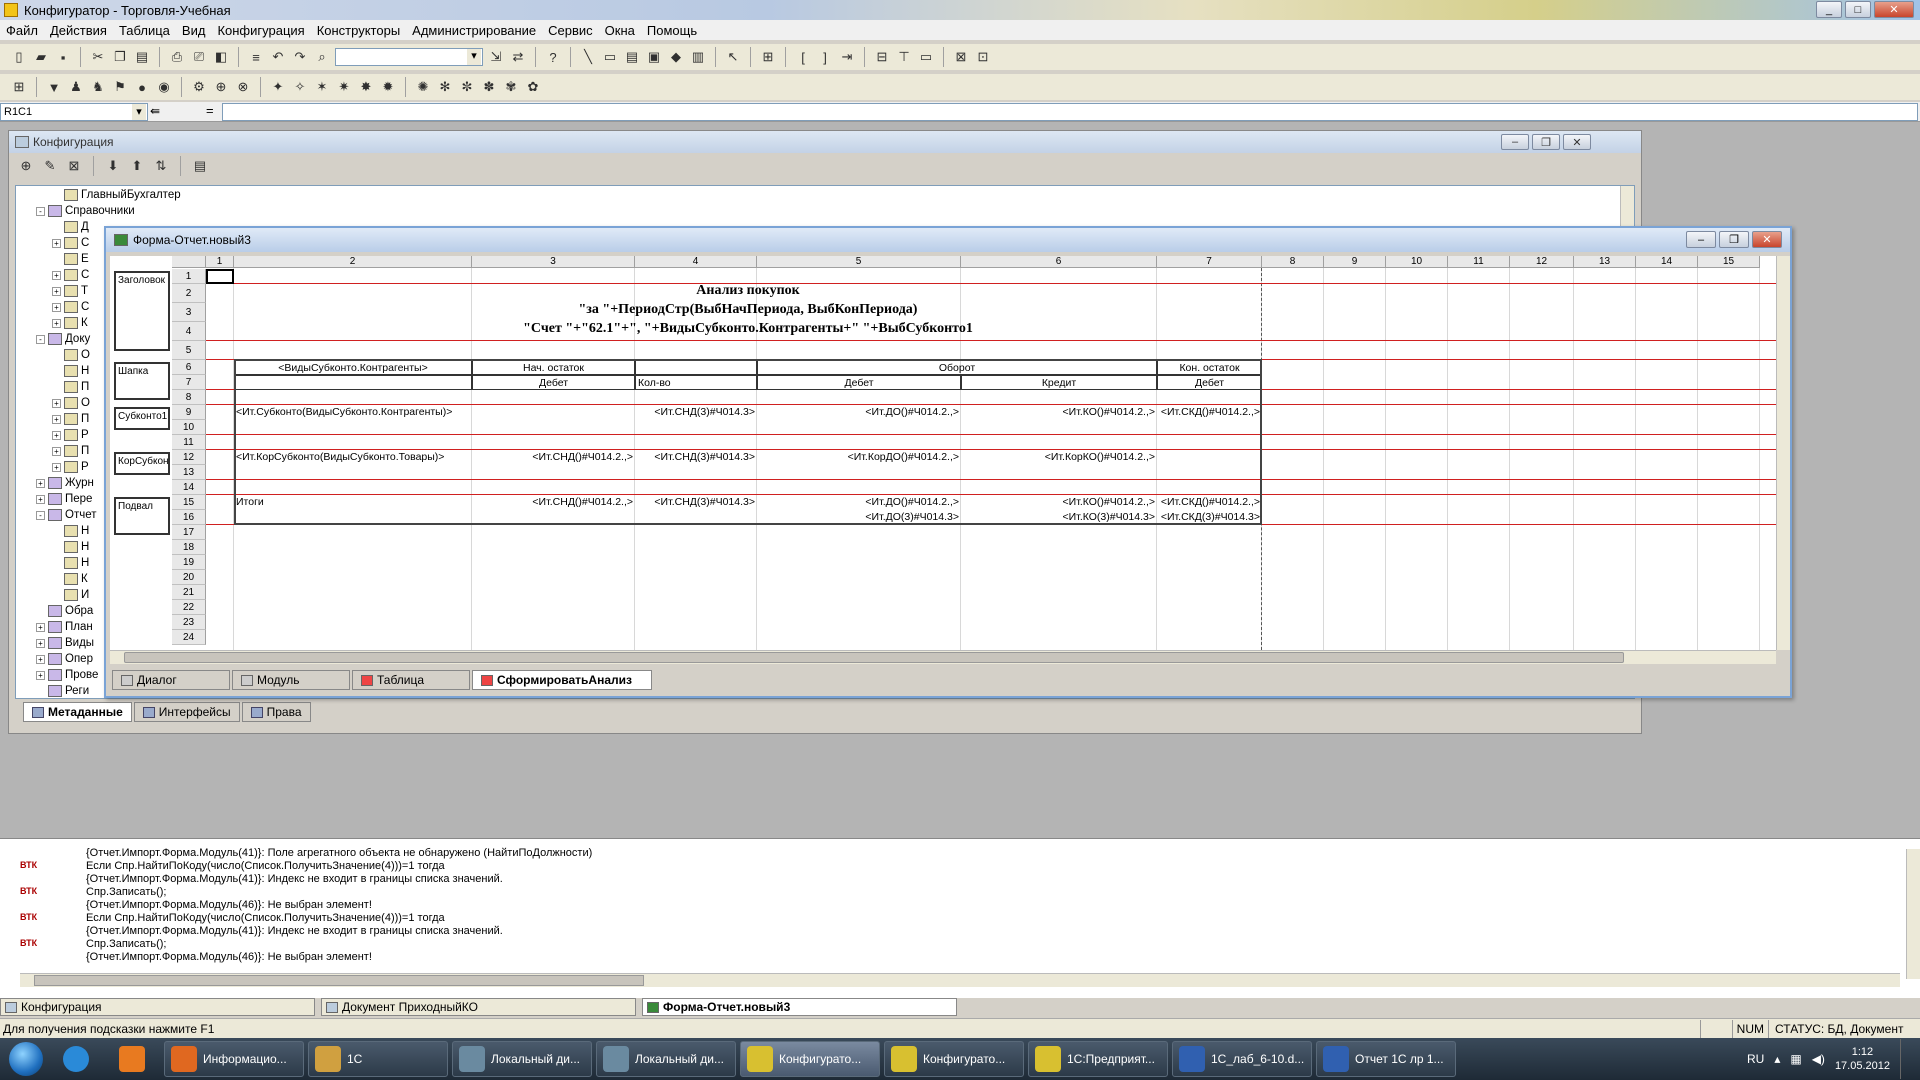 The height and width of the screenshot is (1080, 1920). What do you see at coordinates (322, 87) in the screenshot?
I see `wizard-3-icon: ✶` at bounding box center [322, 87].